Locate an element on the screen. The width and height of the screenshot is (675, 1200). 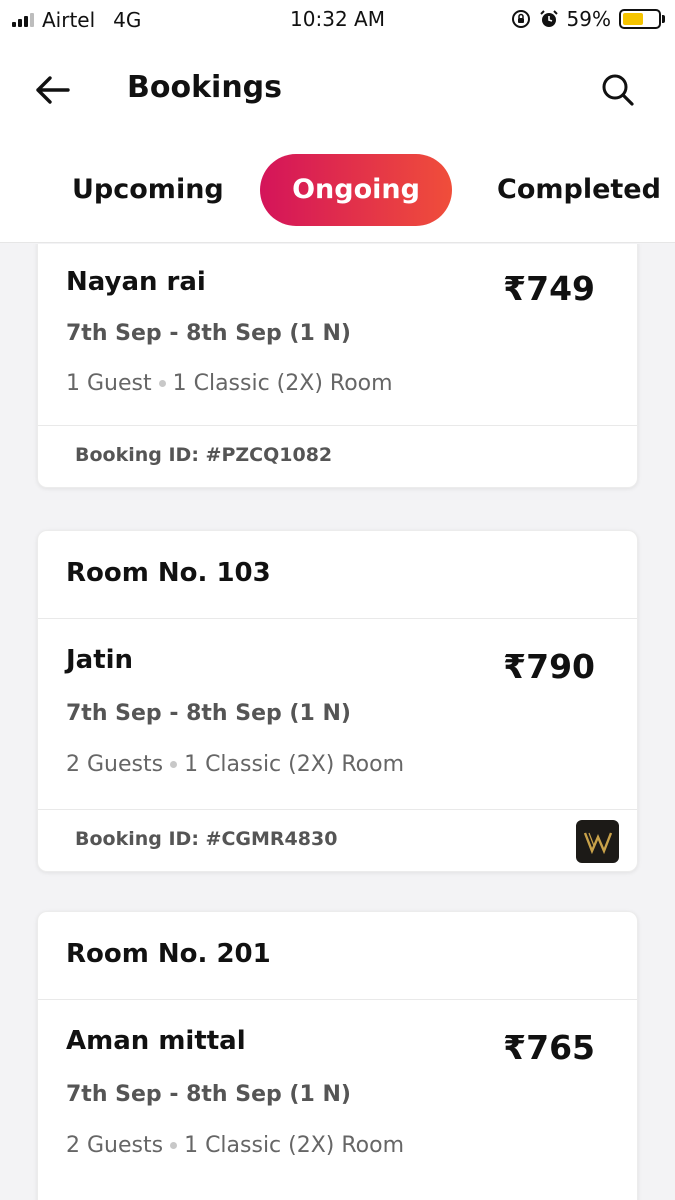
arrow-left-icon is located at coordinates (53, 90).